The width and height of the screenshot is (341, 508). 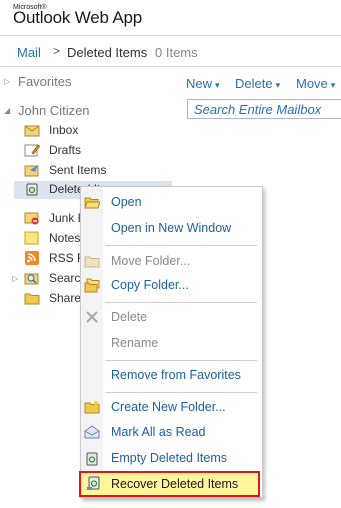 I want to click on new-button: New ▾, so click(x=203, y=83).